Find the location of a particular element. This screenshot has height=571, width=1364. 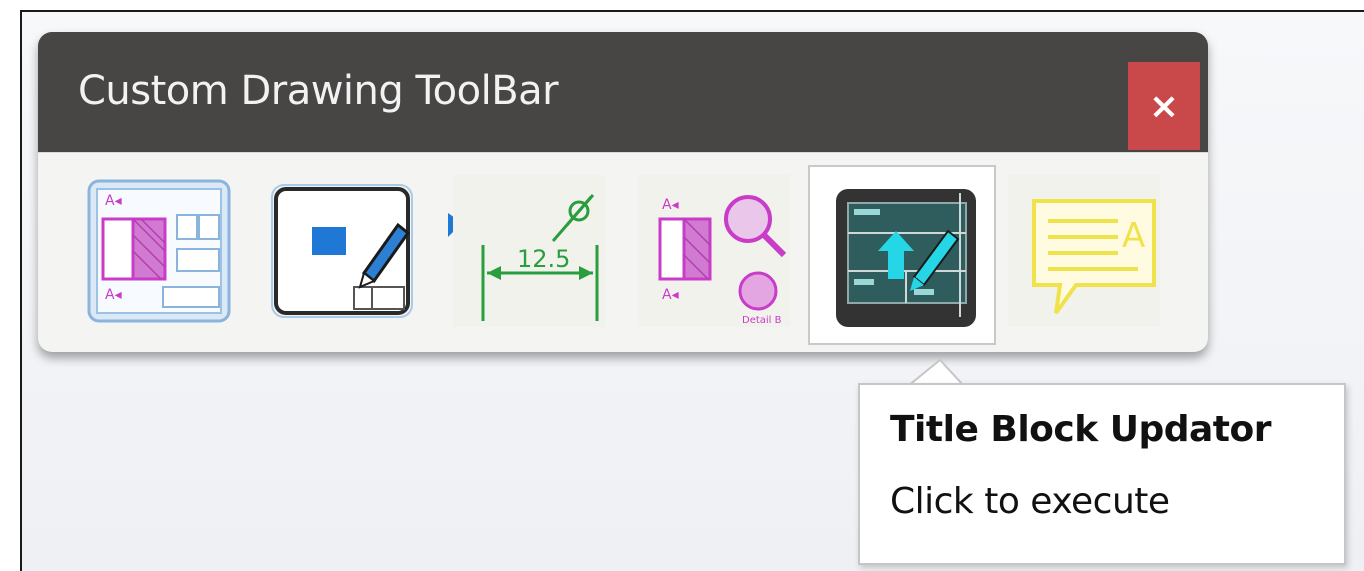

tooltip-title: Title Block Updator is located at coordinates (1080, 429).